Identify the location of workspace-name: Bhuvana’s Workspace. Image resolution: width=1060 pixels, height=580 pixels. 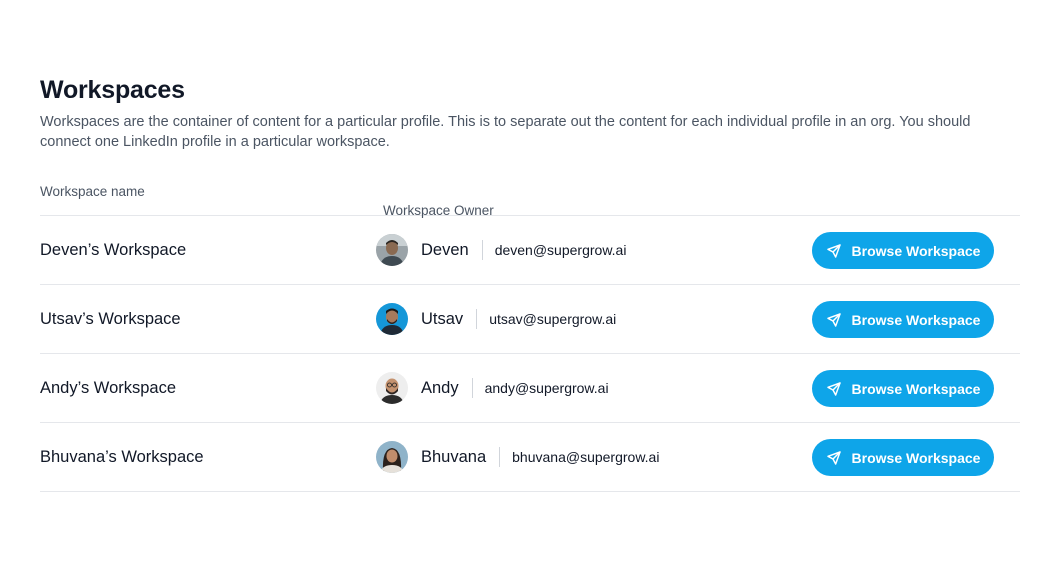
(122, 457).